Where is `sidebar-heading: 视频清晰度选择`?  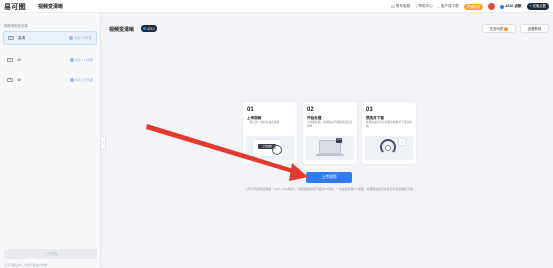 sidebar-heading: 视频清晰度选择 is located at coordinates (16, 26).